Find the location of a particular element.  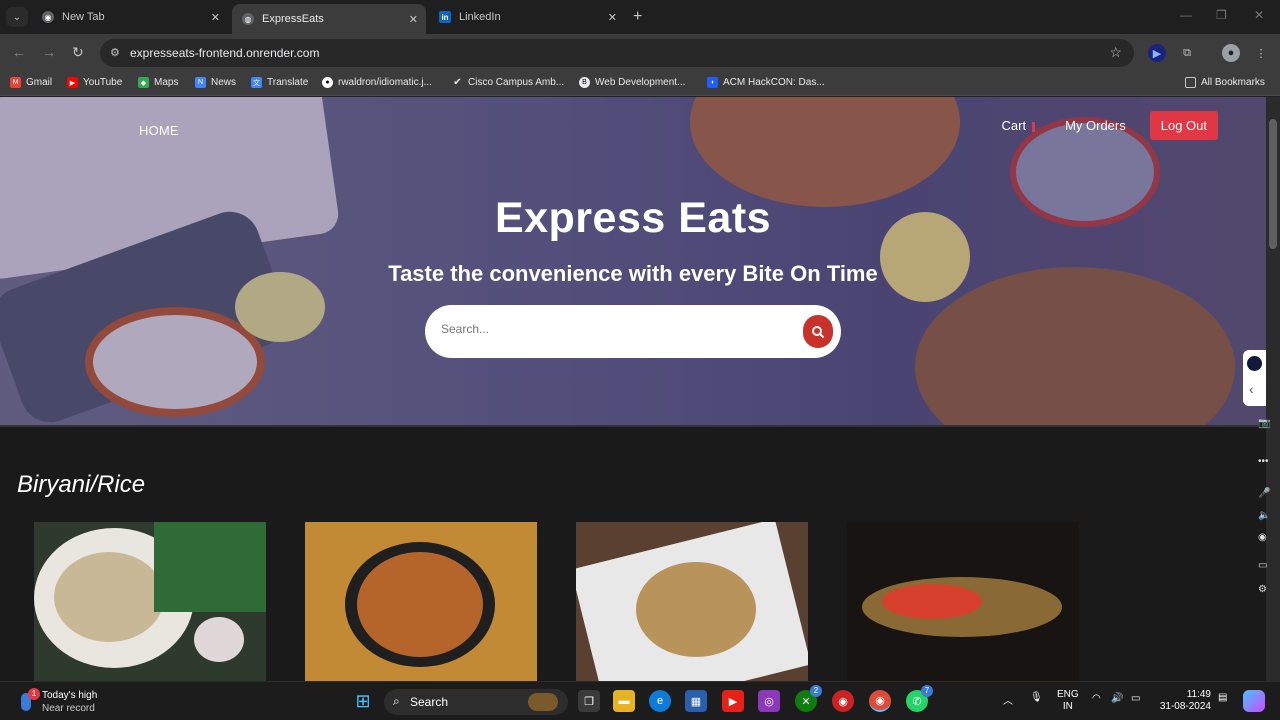

food-card-biryani is located at coordinates (421, 601).